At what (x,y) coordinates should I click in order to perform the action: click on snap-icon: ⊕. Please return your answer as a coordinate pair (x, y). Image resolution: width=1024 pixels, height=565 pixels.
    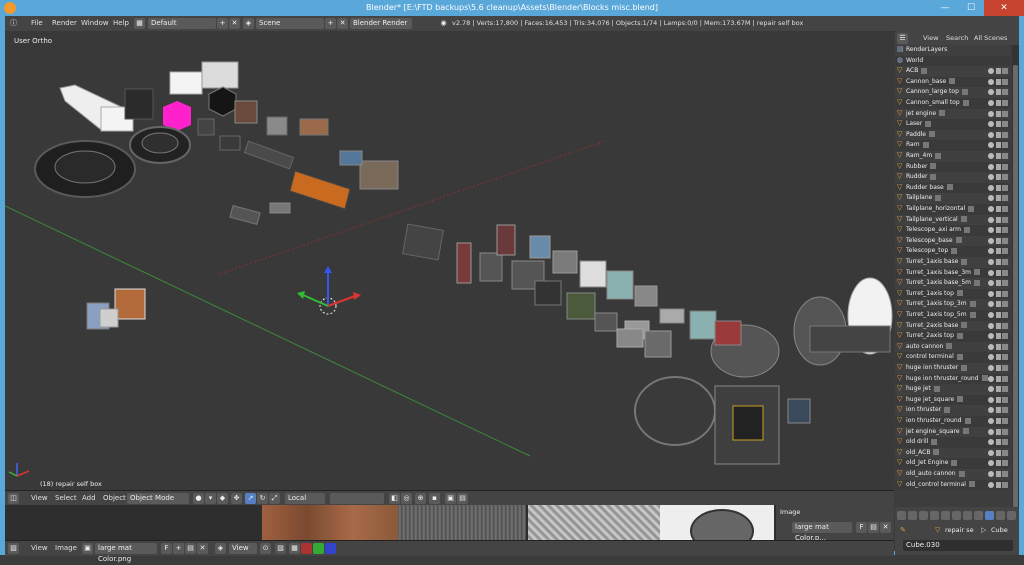
    Looking at the image, I should click on (420, 498).